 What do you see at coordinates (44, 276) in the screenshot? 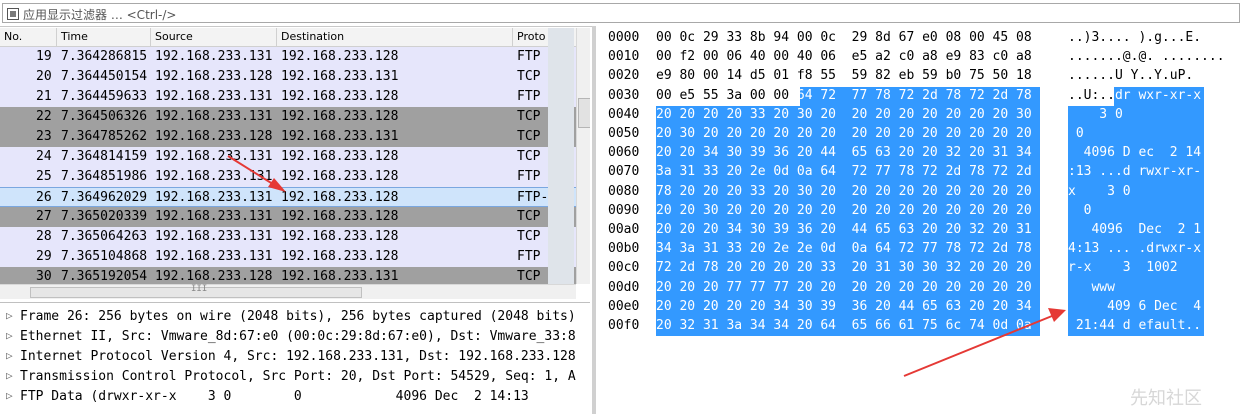
I see `packet-no: 30` at bounding box center [44, 276].